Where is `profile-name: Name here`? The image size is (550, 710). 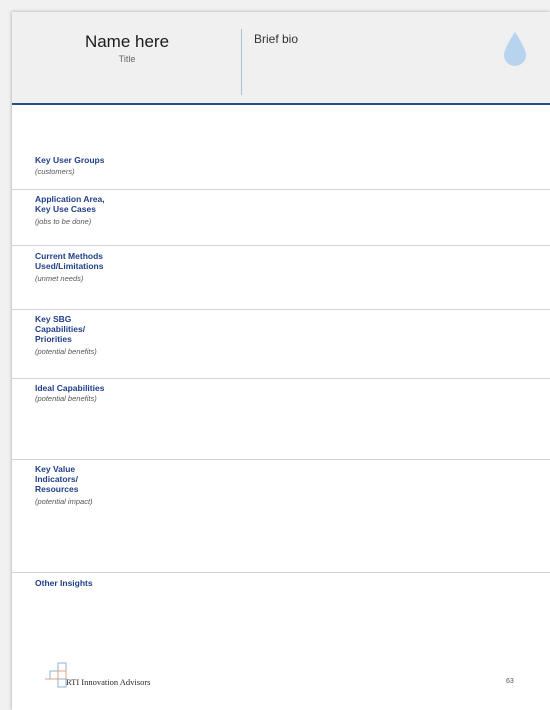
profile-name: Name here is located at coordinates (127, 41).